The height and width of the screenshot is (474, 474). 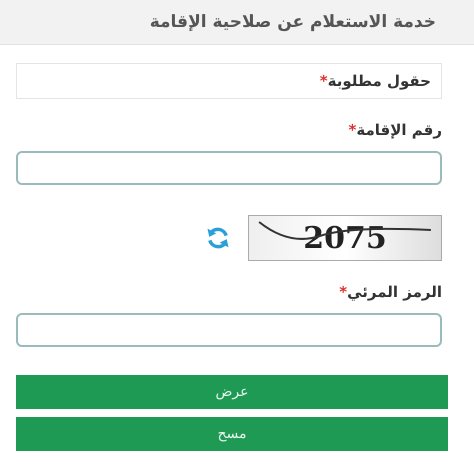 I want to click on required-note: حقول مطلوبة*, so click(x=375, y=81).